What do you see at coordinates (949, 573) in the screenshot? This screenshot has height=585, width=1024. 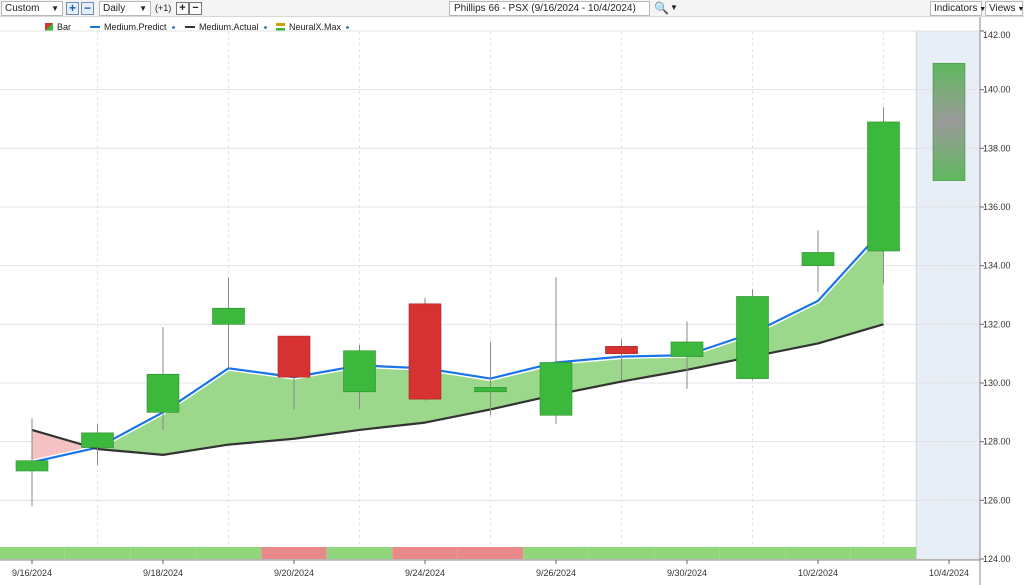 I see `x-tick-label: 10/4/2024` at bounding box center [949, 573].